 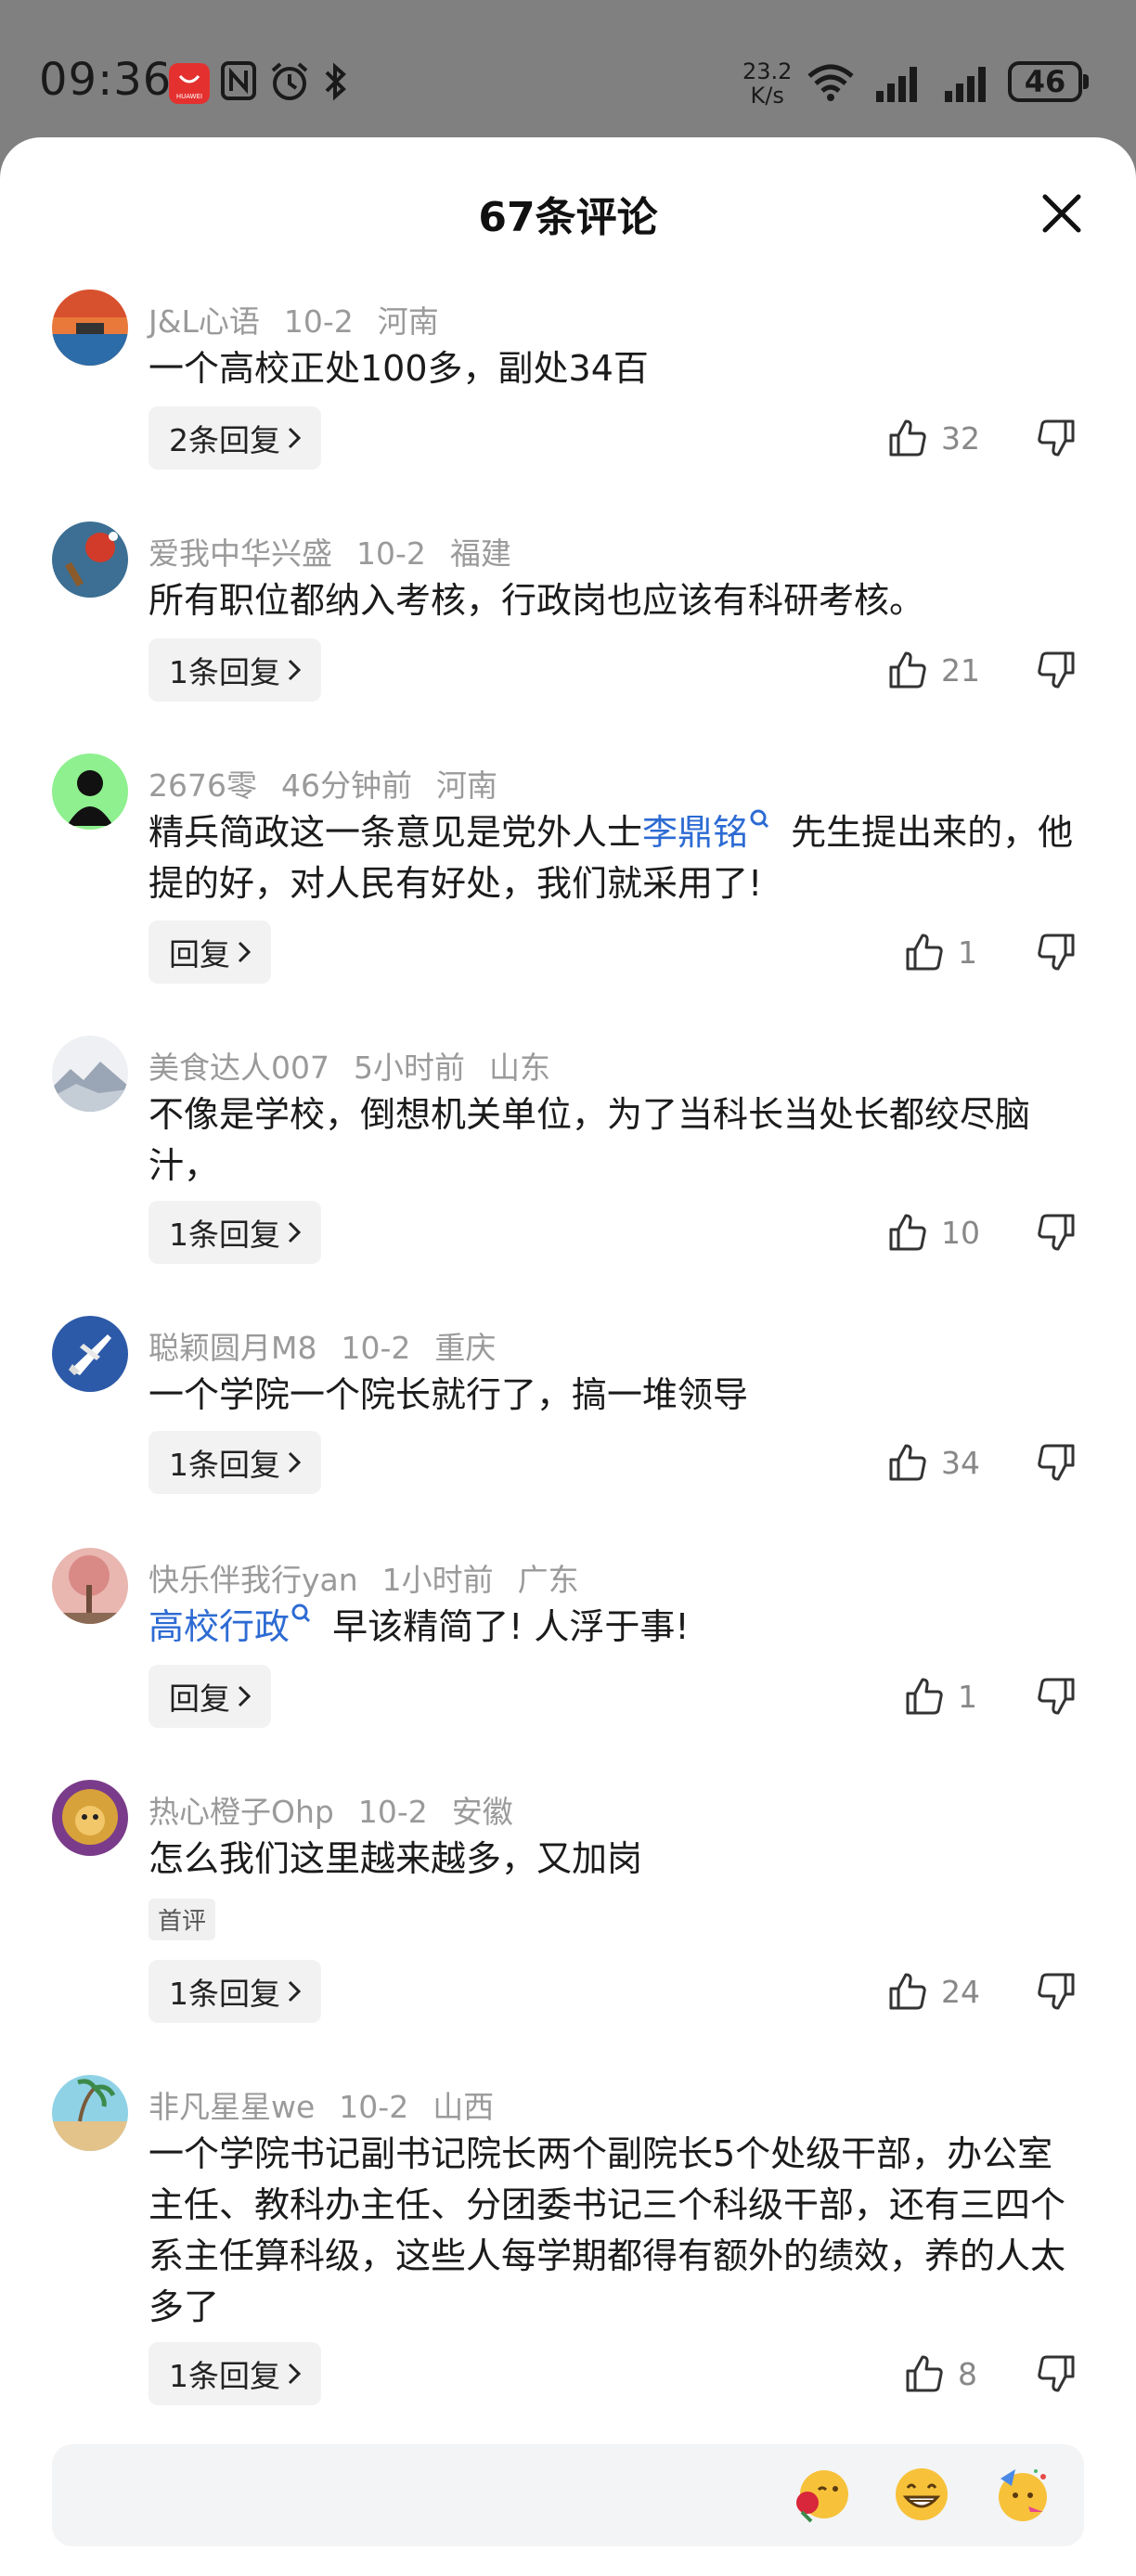 What do you see at coordinates (231, 2107) in the screenshot?
I see `username: 非凡星星we` at bounding box center [231, 2107].